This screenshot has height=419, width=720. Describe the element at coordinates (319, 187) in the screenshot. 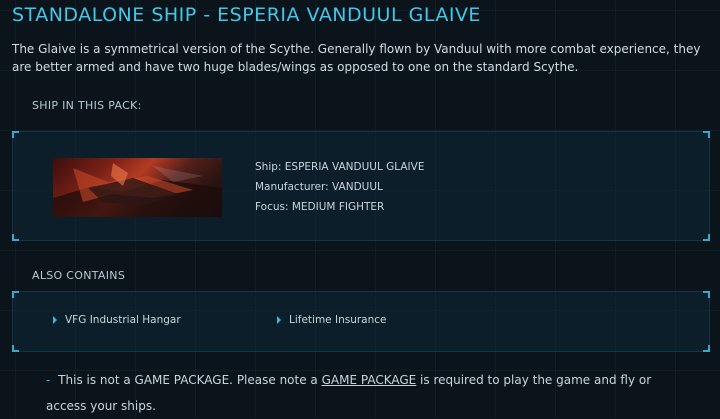

I see `ship-manufacturer: Manufacturer: VANDUUL` at that location.